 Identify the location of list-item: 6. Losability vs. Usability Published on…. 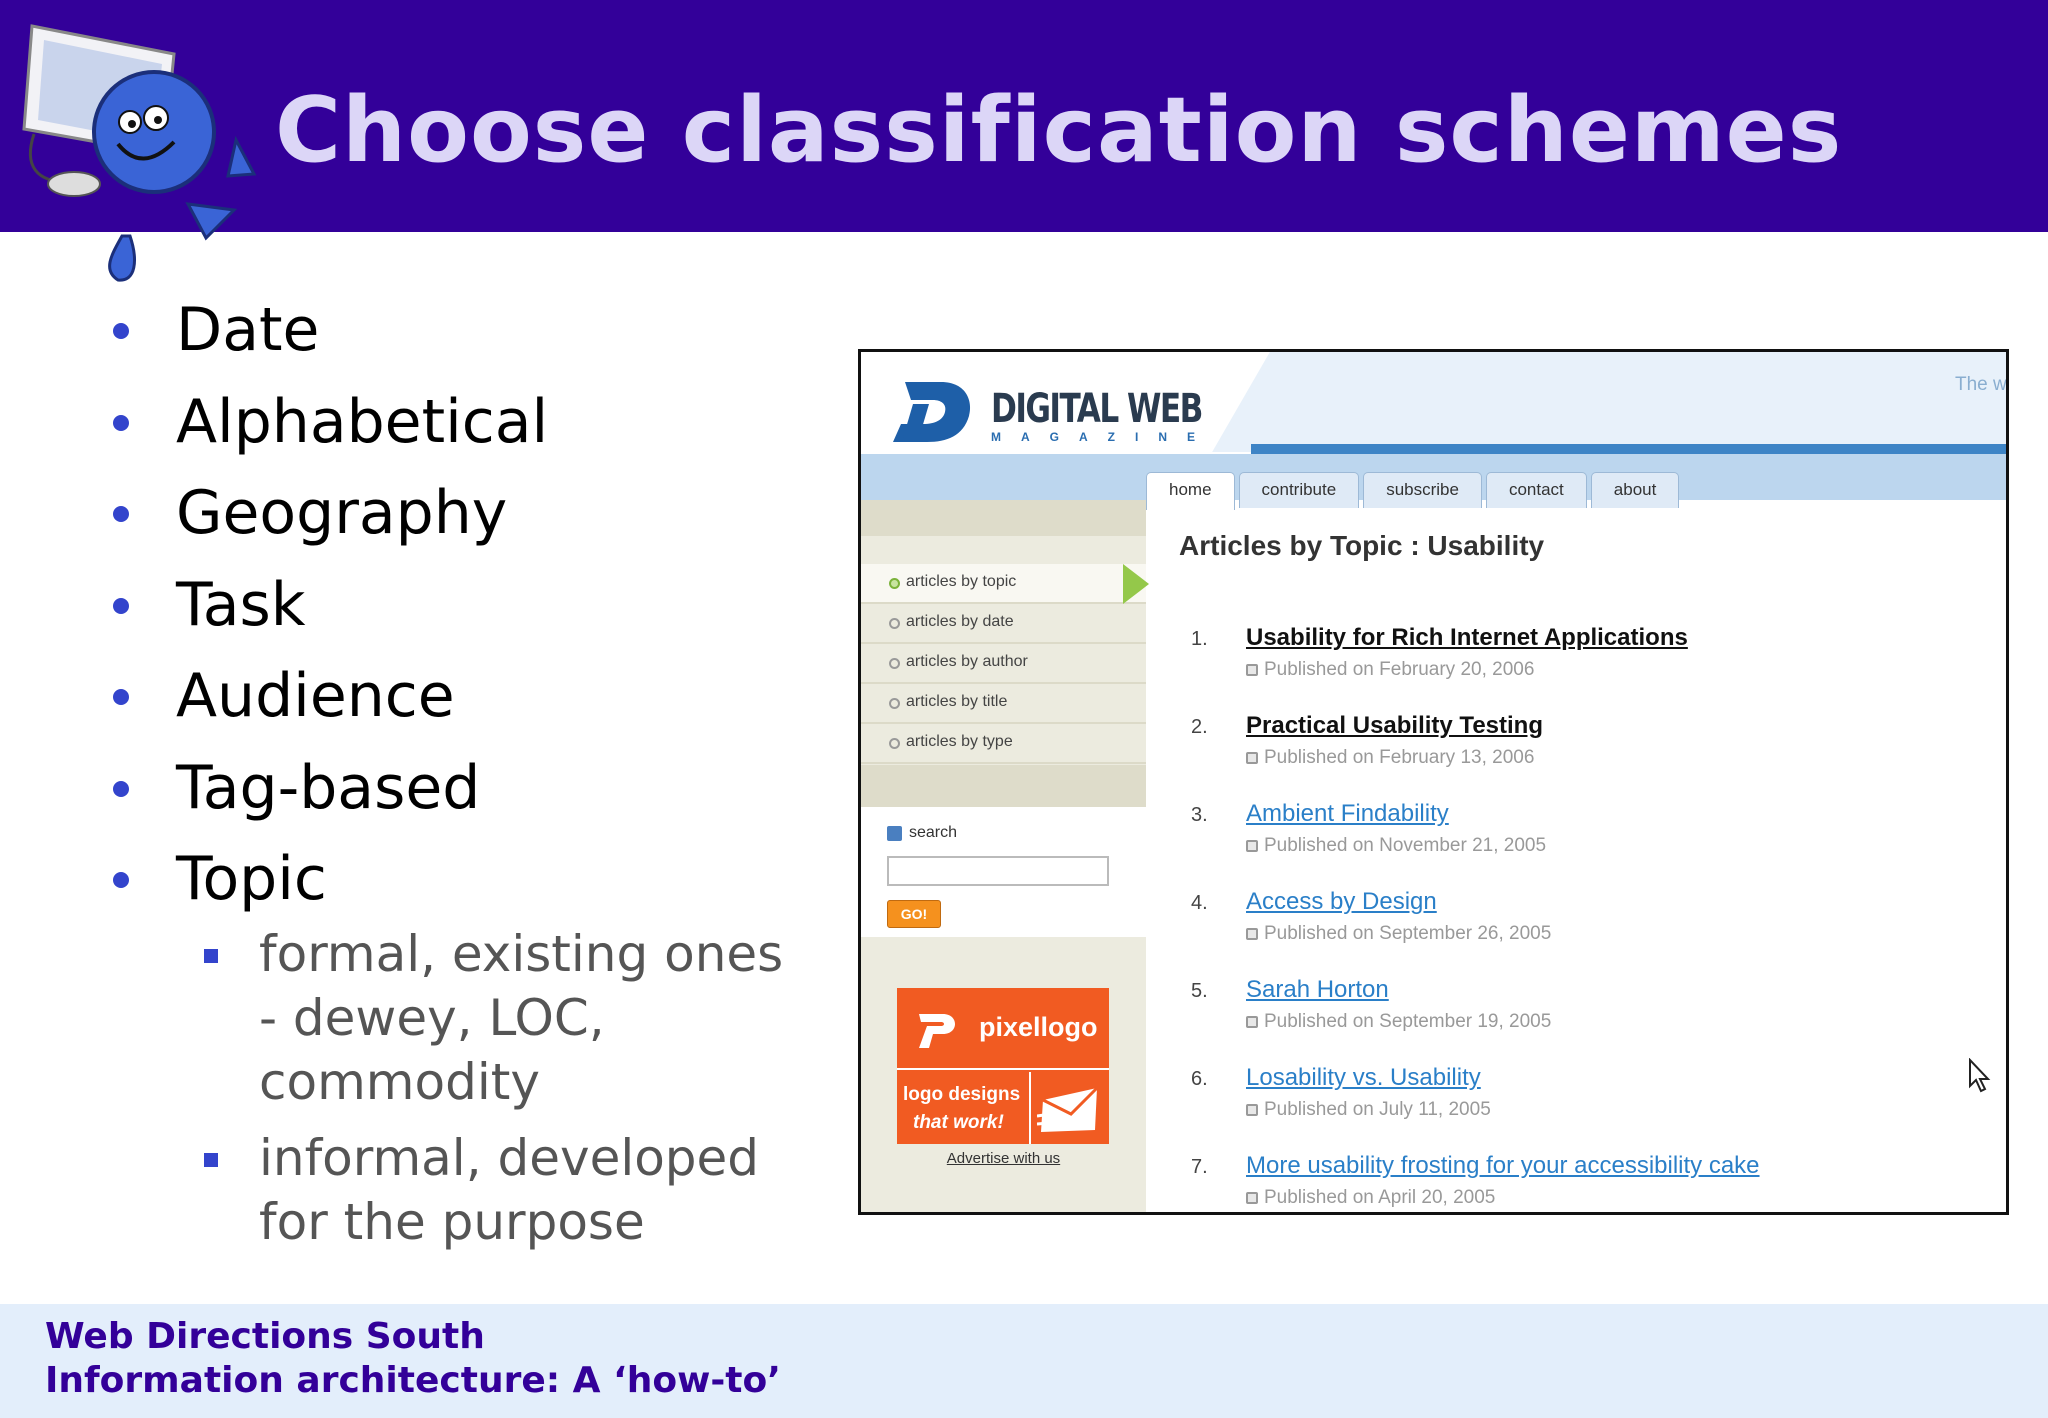
(1591, 1106).